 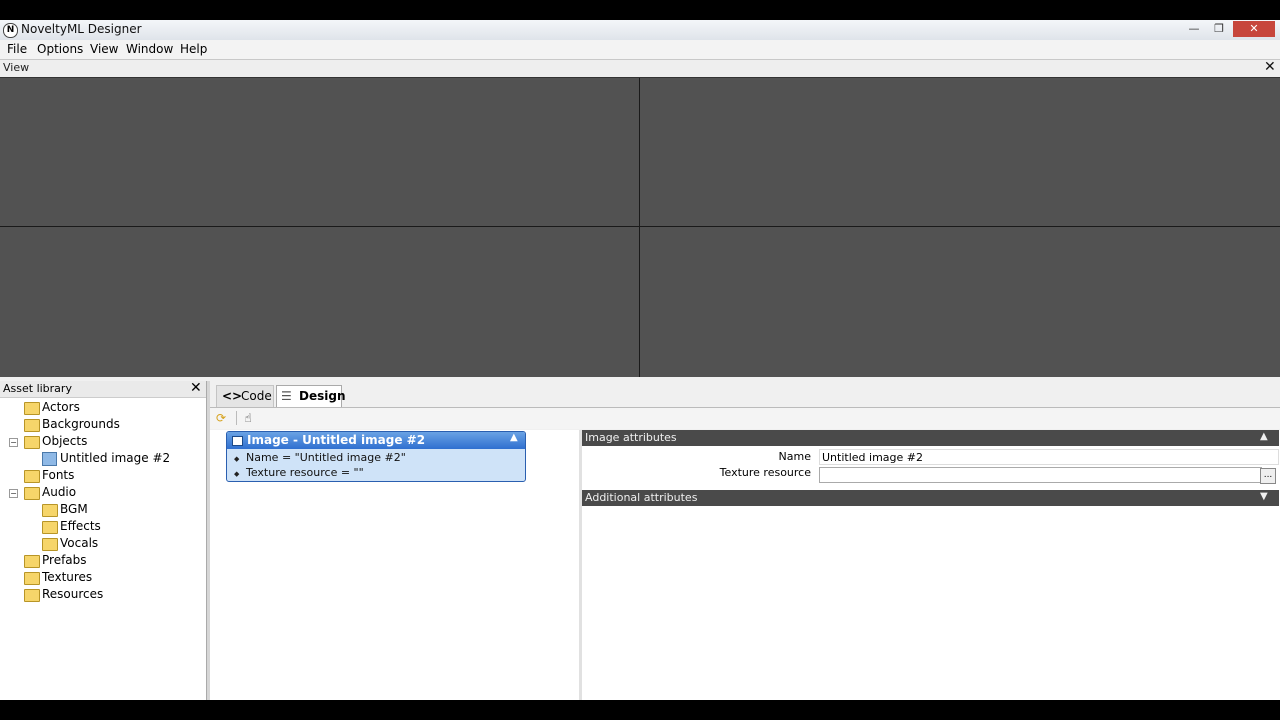 I want to click on tree-item-audio: − Audio, so click(x=102, y=492).